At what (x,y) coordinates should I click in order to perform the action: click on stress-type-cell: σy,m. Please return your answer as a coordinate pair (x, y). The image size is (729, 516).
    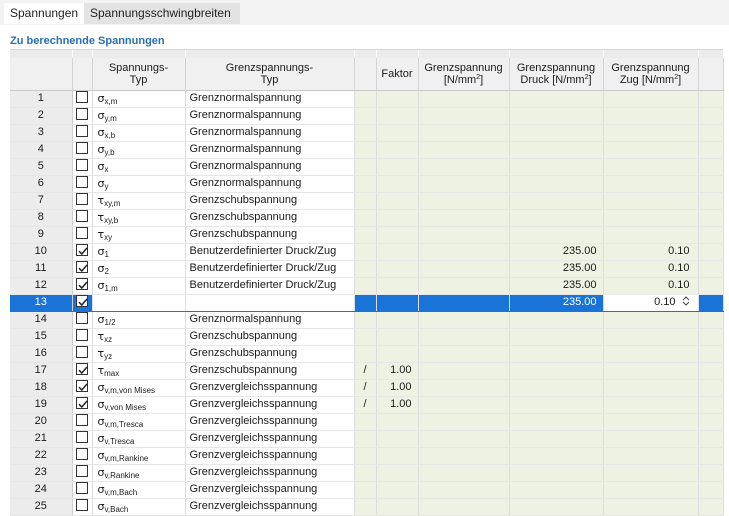
    Looking at the image, I should click on (139, 116).